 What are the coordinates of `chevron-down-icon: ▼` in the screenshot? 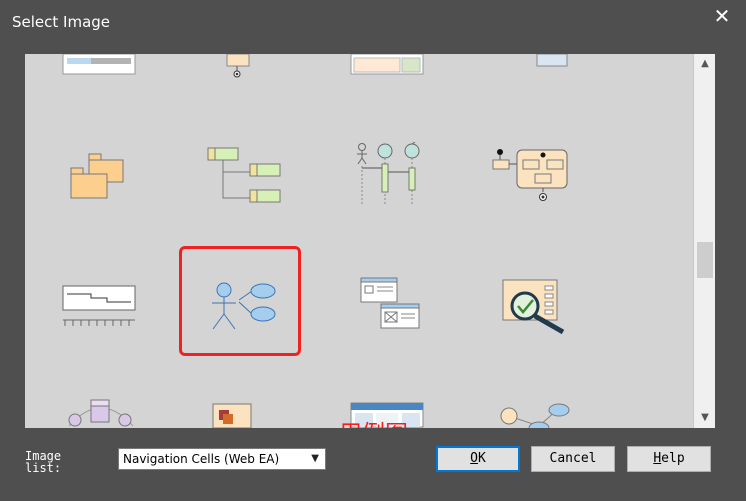 It's located at (315, 458).